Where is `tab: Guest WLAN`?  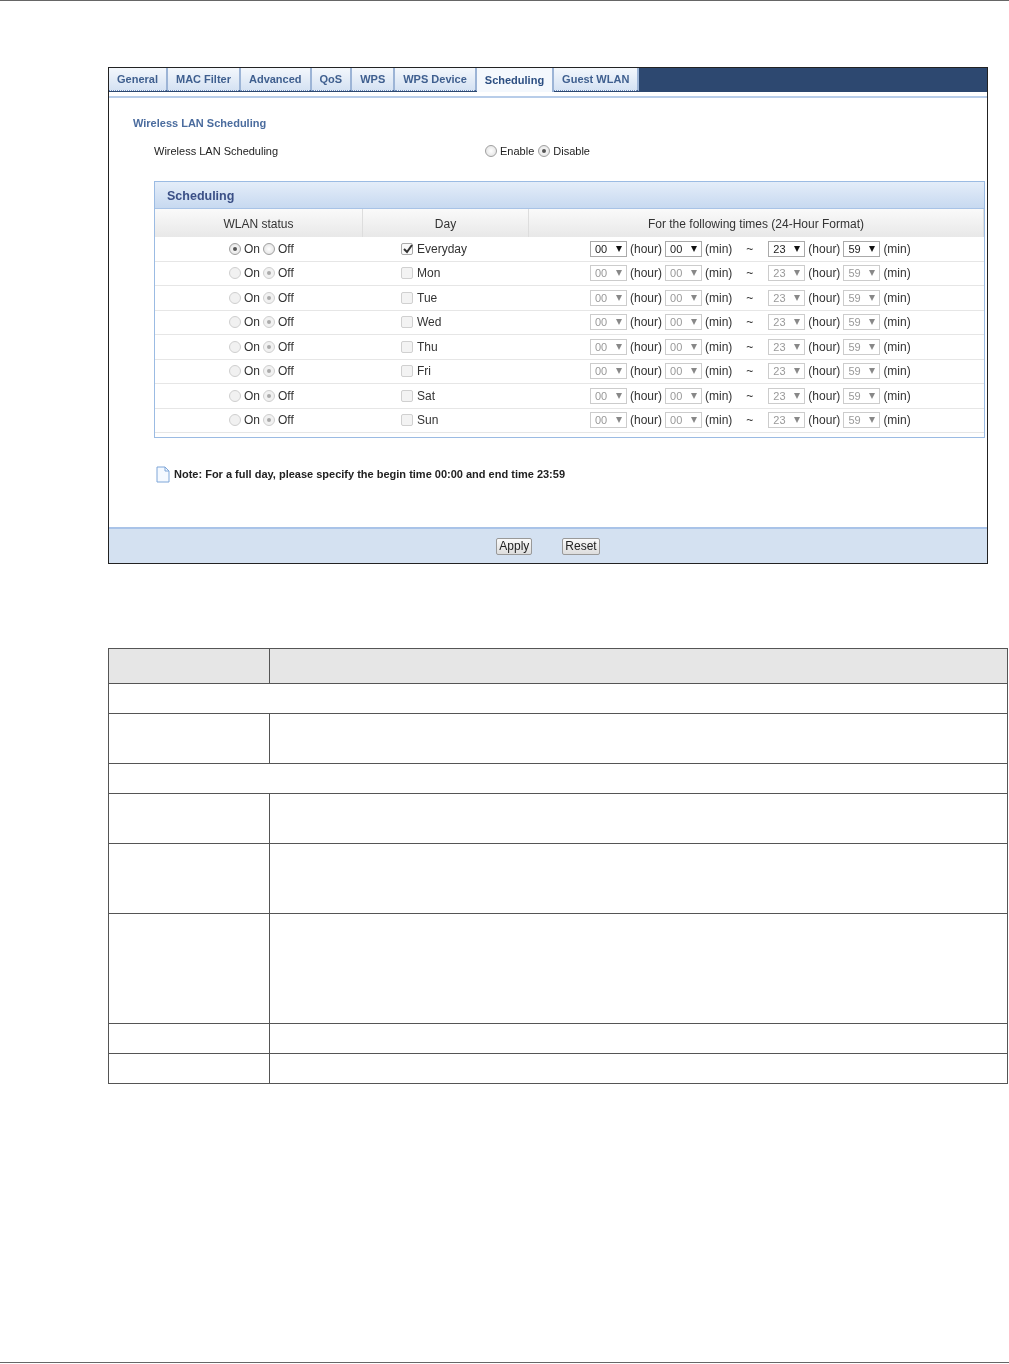
tab: Guest WLAN is located at coordinates (597, 79).